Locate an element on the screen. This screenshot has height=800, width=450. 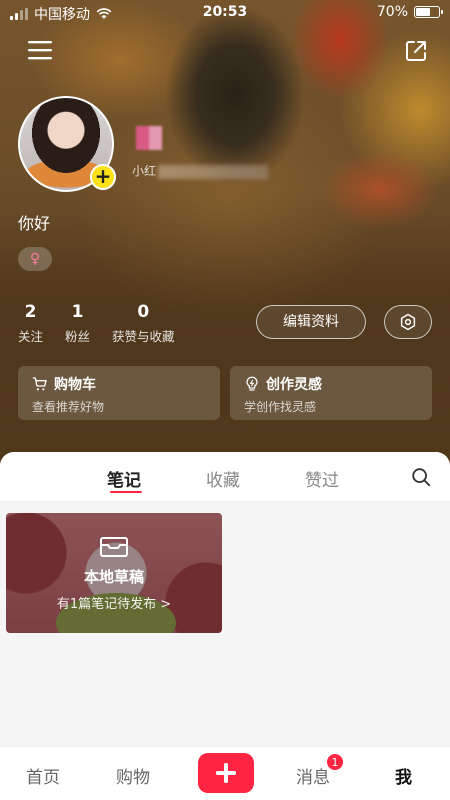
battery-icon is located at coordinates (428, 12).